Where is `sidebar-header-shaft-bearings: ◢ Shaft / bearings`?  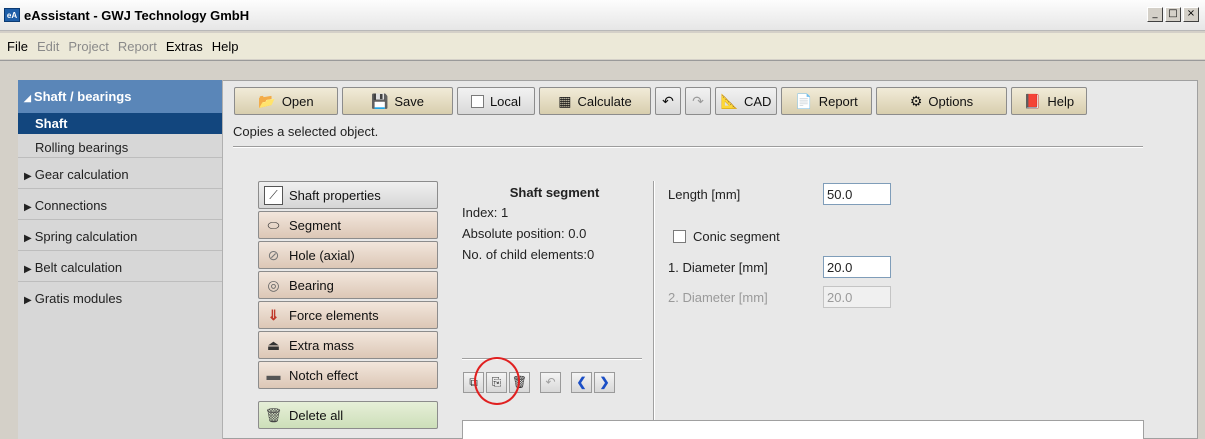
sidebar-header-shaft-bearings: ◢ Shaft / bearings is located at coordinates (120, 96).